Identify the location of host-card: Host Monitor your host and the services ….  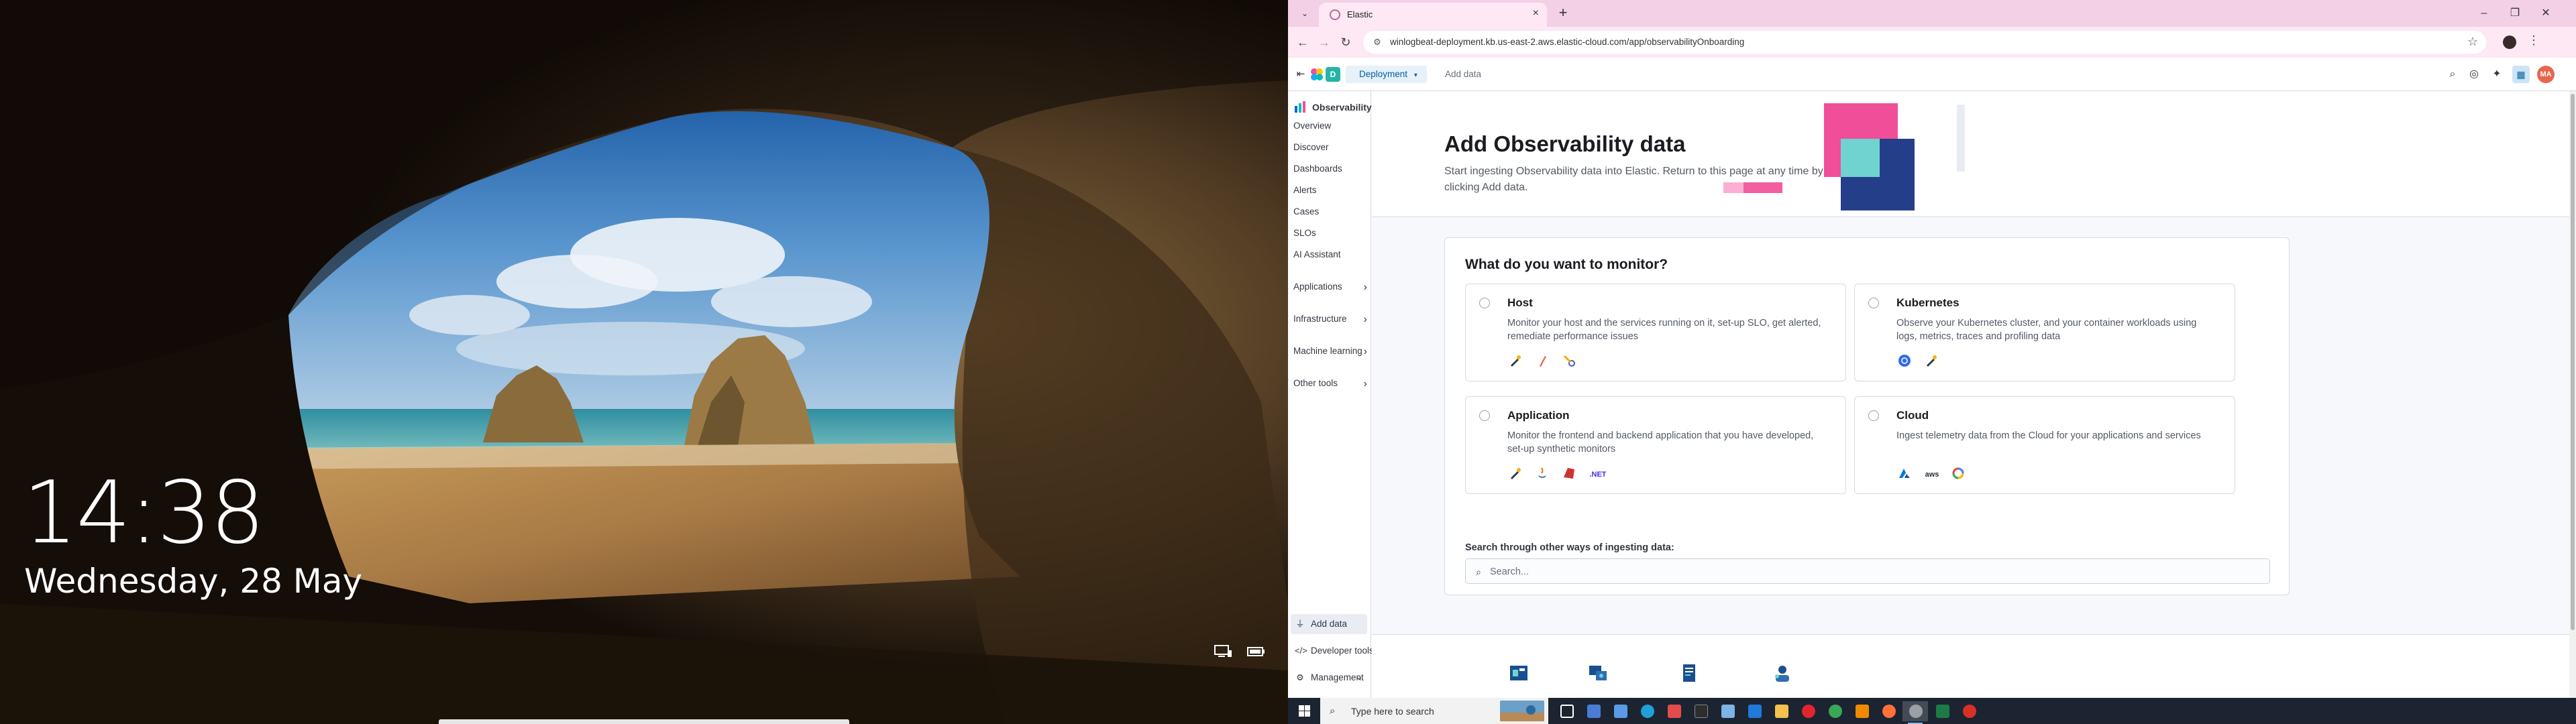
(1655, 332).